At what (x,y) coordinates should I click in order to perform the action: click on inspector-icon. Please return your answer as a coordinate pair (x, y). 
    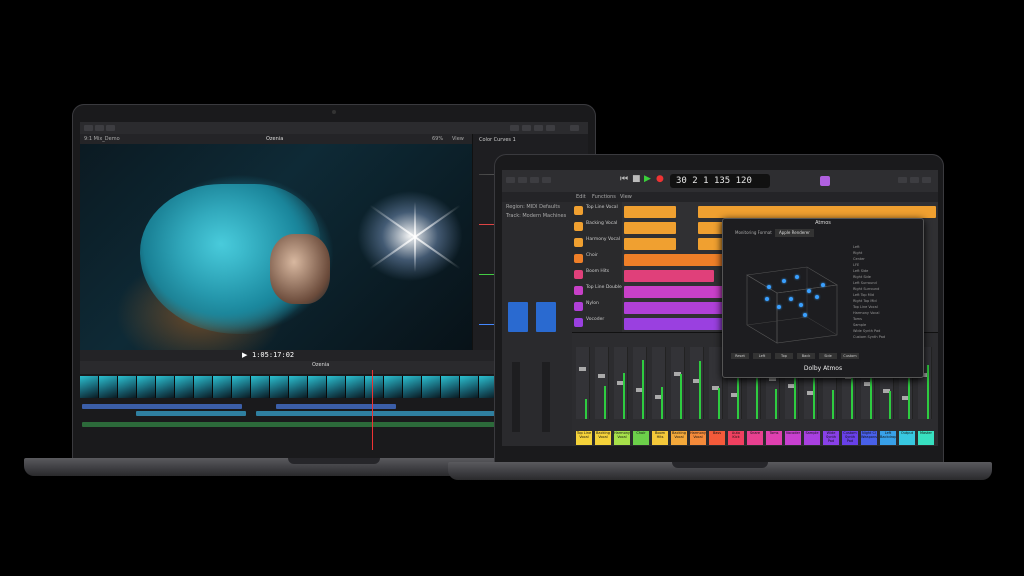
    Looking at the image, I should click on (522, 180).